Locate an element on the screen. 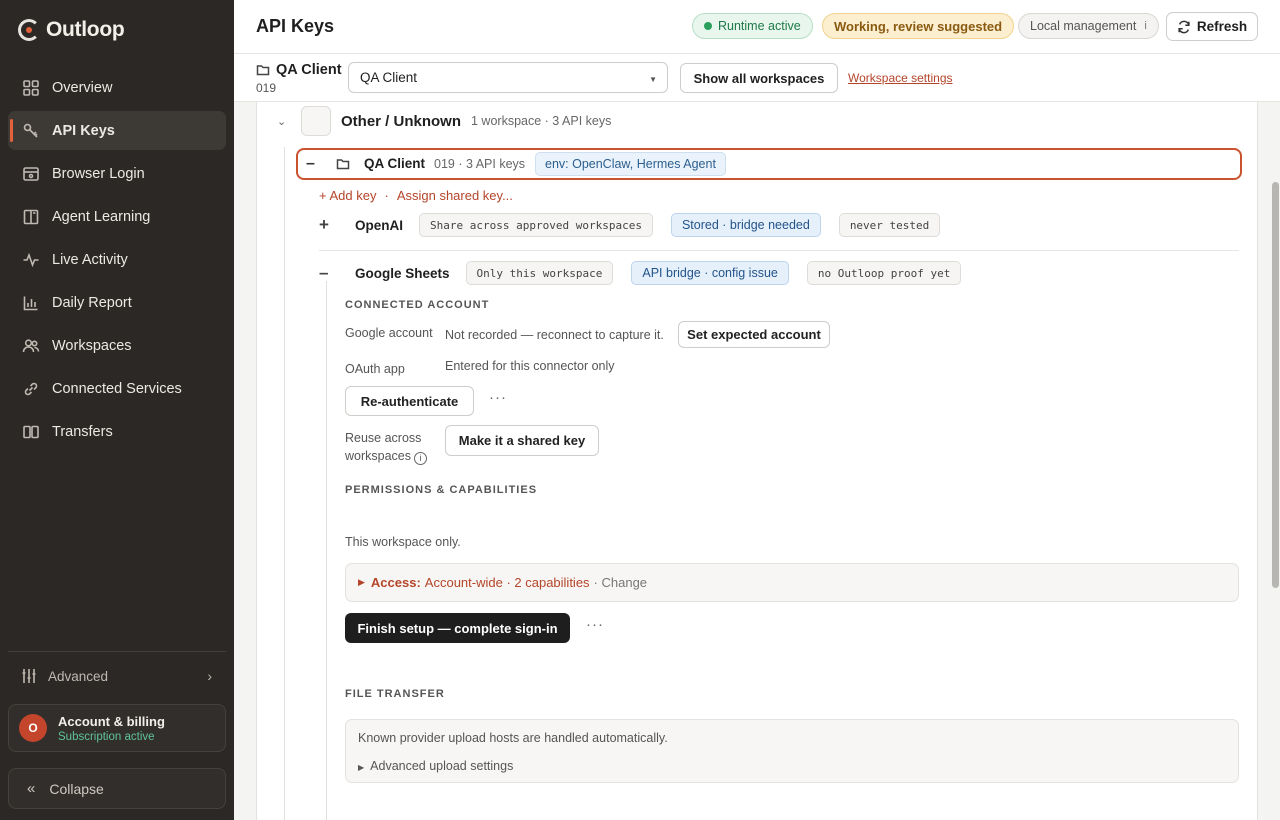 Image resolution: width=1280 pixels, height=820 pixels. refresh-button: Refresh is located at coordinates (1212, 26).